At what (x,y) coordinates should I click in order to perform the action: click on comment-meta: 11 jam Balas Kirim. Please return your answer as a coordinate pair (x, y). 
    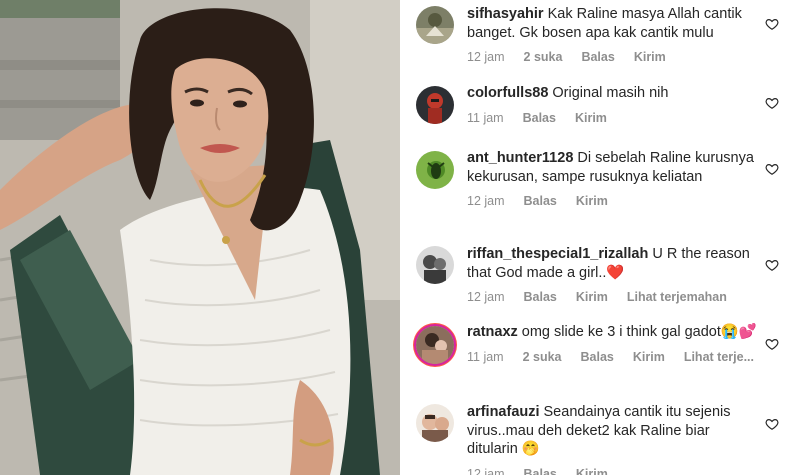
    Looking at the image, I should click on (614, 118).